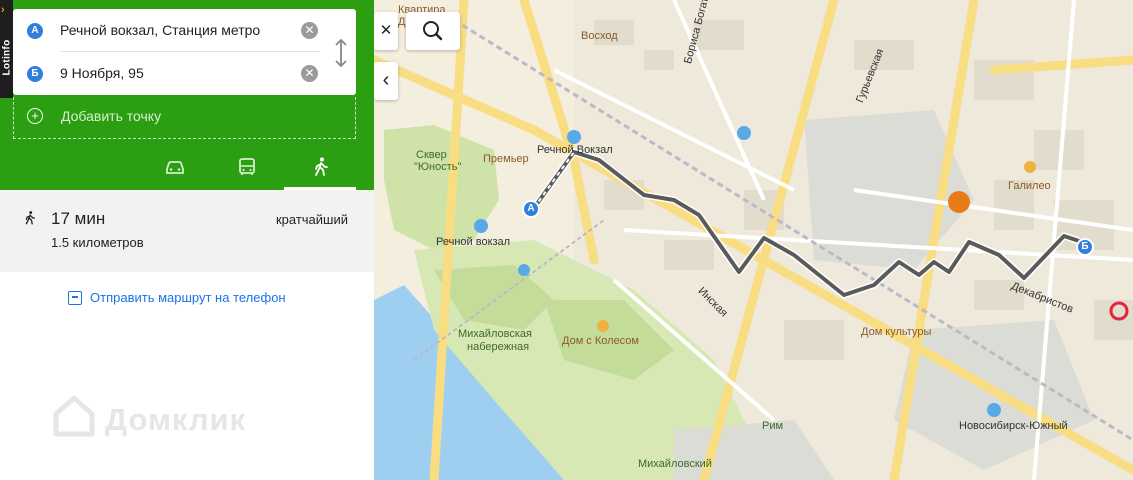 The height and width of the screenshot is (480, 1133). Describe the element at coordinates (247, 166) in the screenshot. I see `bus-icon` at that location.